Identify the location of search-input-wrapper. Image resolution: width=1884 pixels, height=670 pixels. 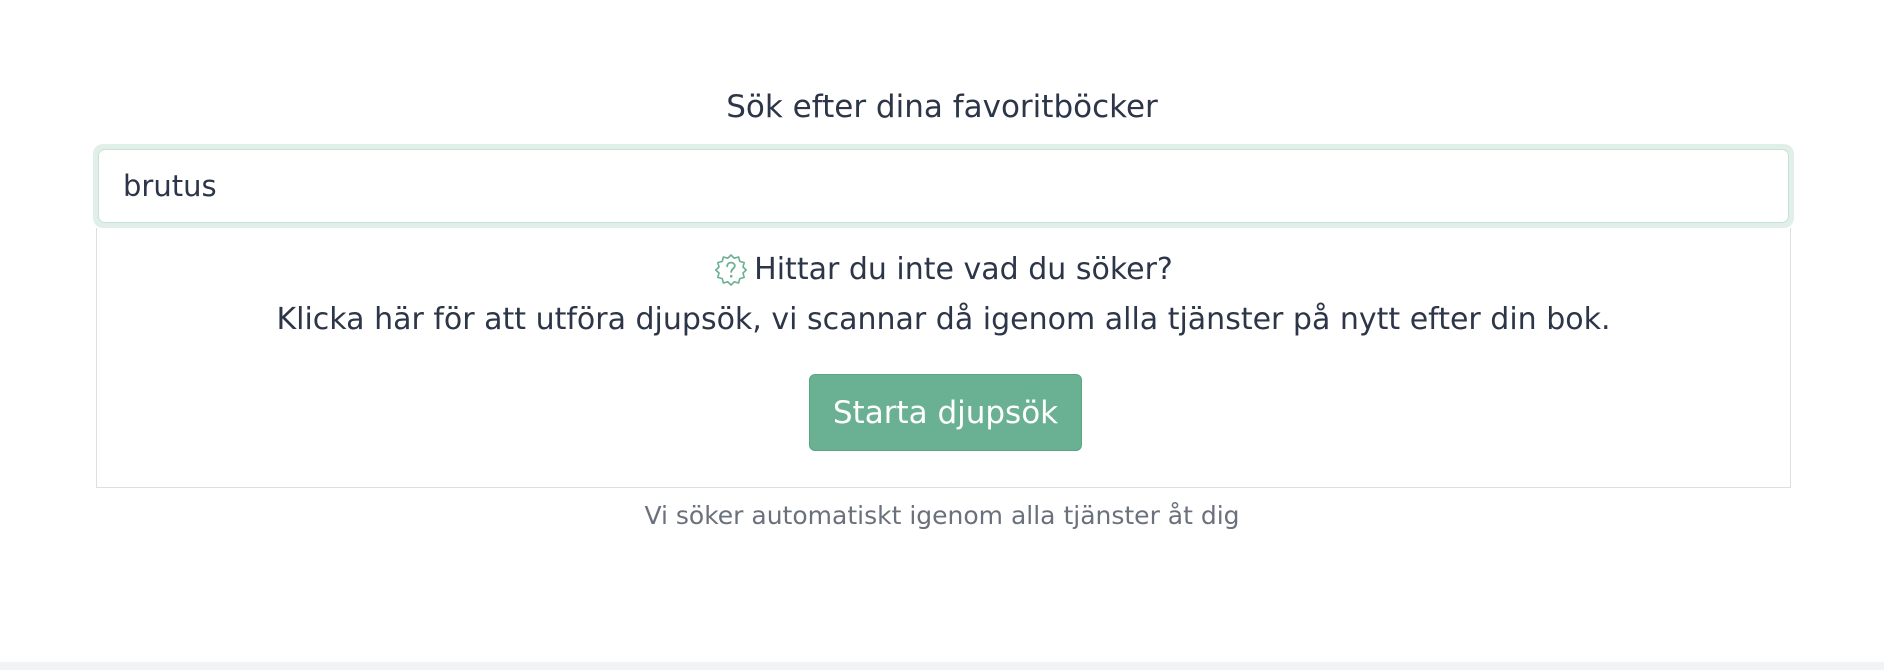
(943, 186).